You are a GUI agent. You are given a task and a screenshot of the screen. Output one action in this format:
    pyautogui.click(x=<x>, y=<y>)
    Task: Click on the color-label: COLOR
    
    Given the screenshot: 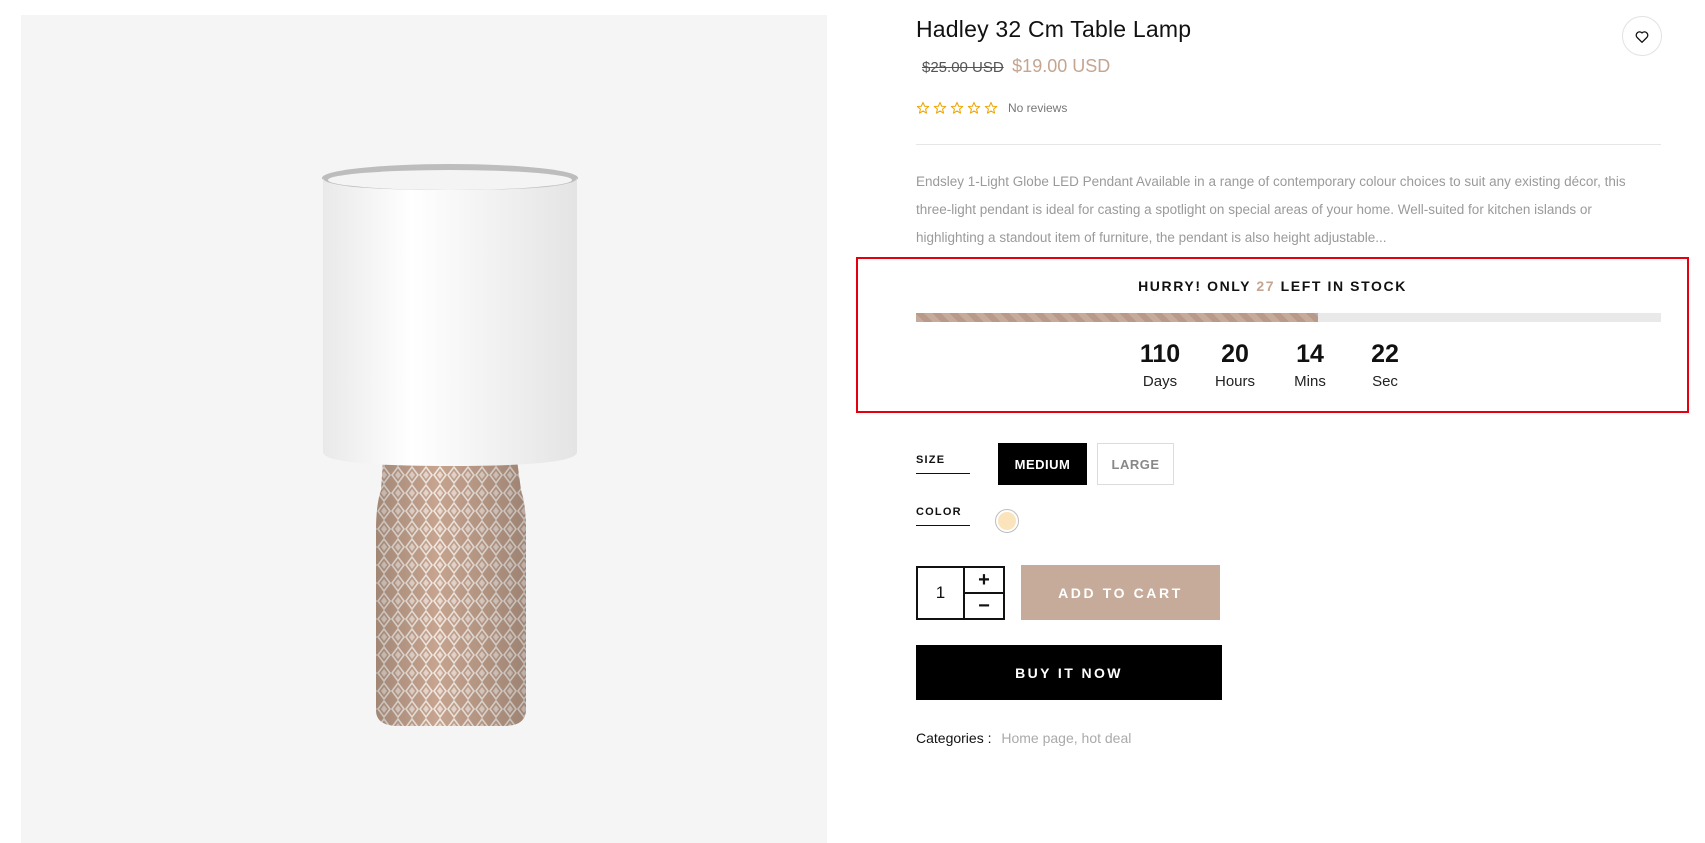 What is the action you would take?
    pyautogui.click(x=943, y=516)
    